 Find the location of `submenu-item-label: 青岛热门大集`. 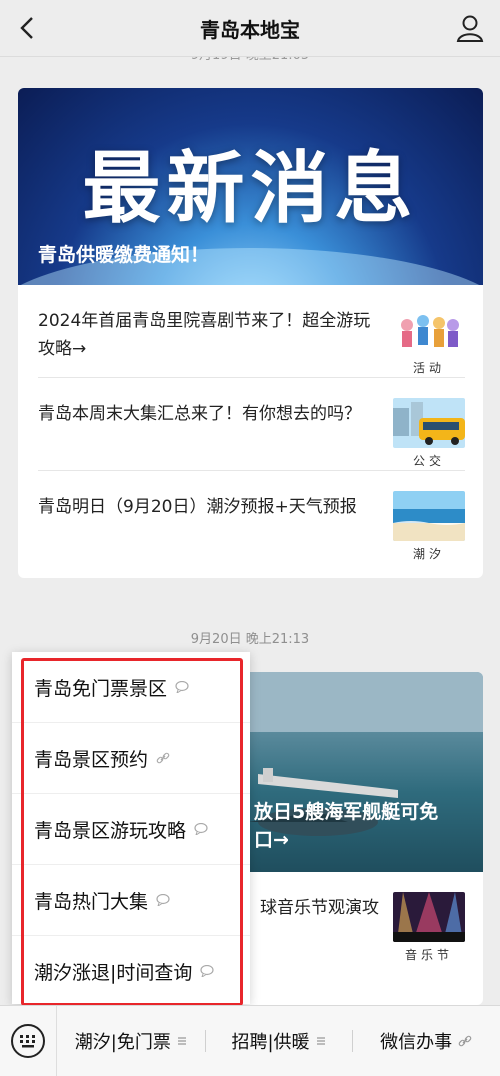

submenu-item-label: 青岛热门大集 is located at coordinates (91, 901).